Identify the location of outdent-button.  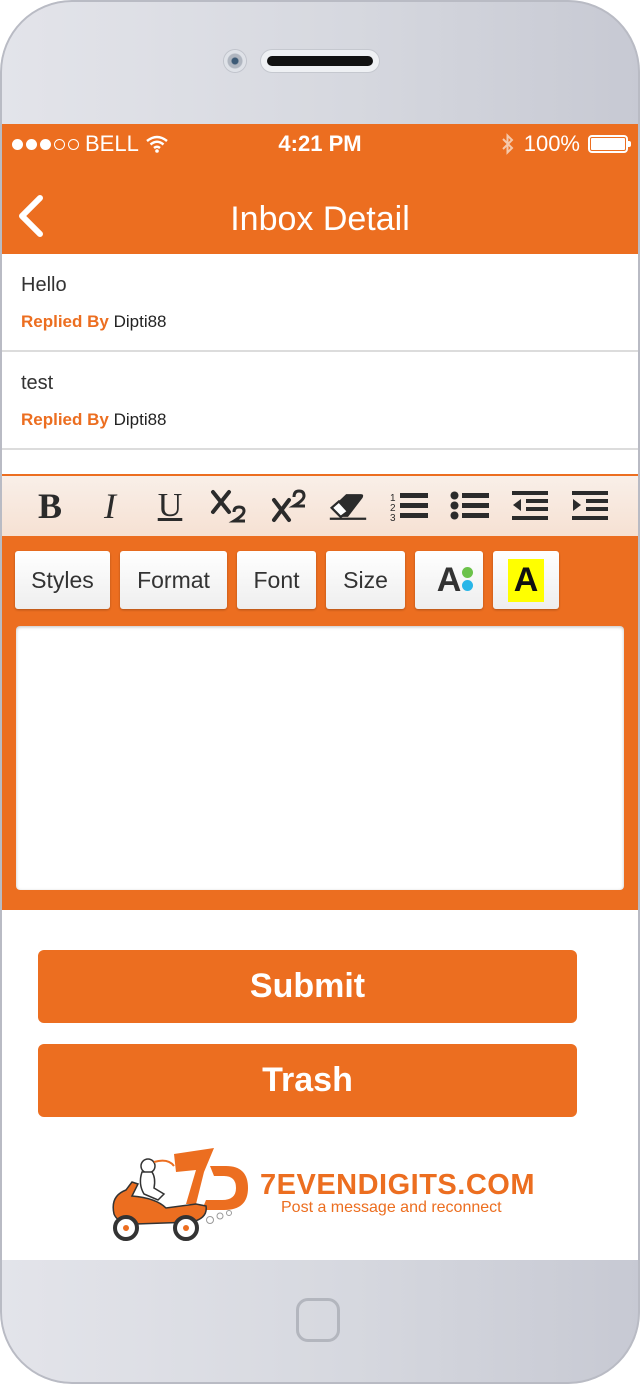
(530, 506).